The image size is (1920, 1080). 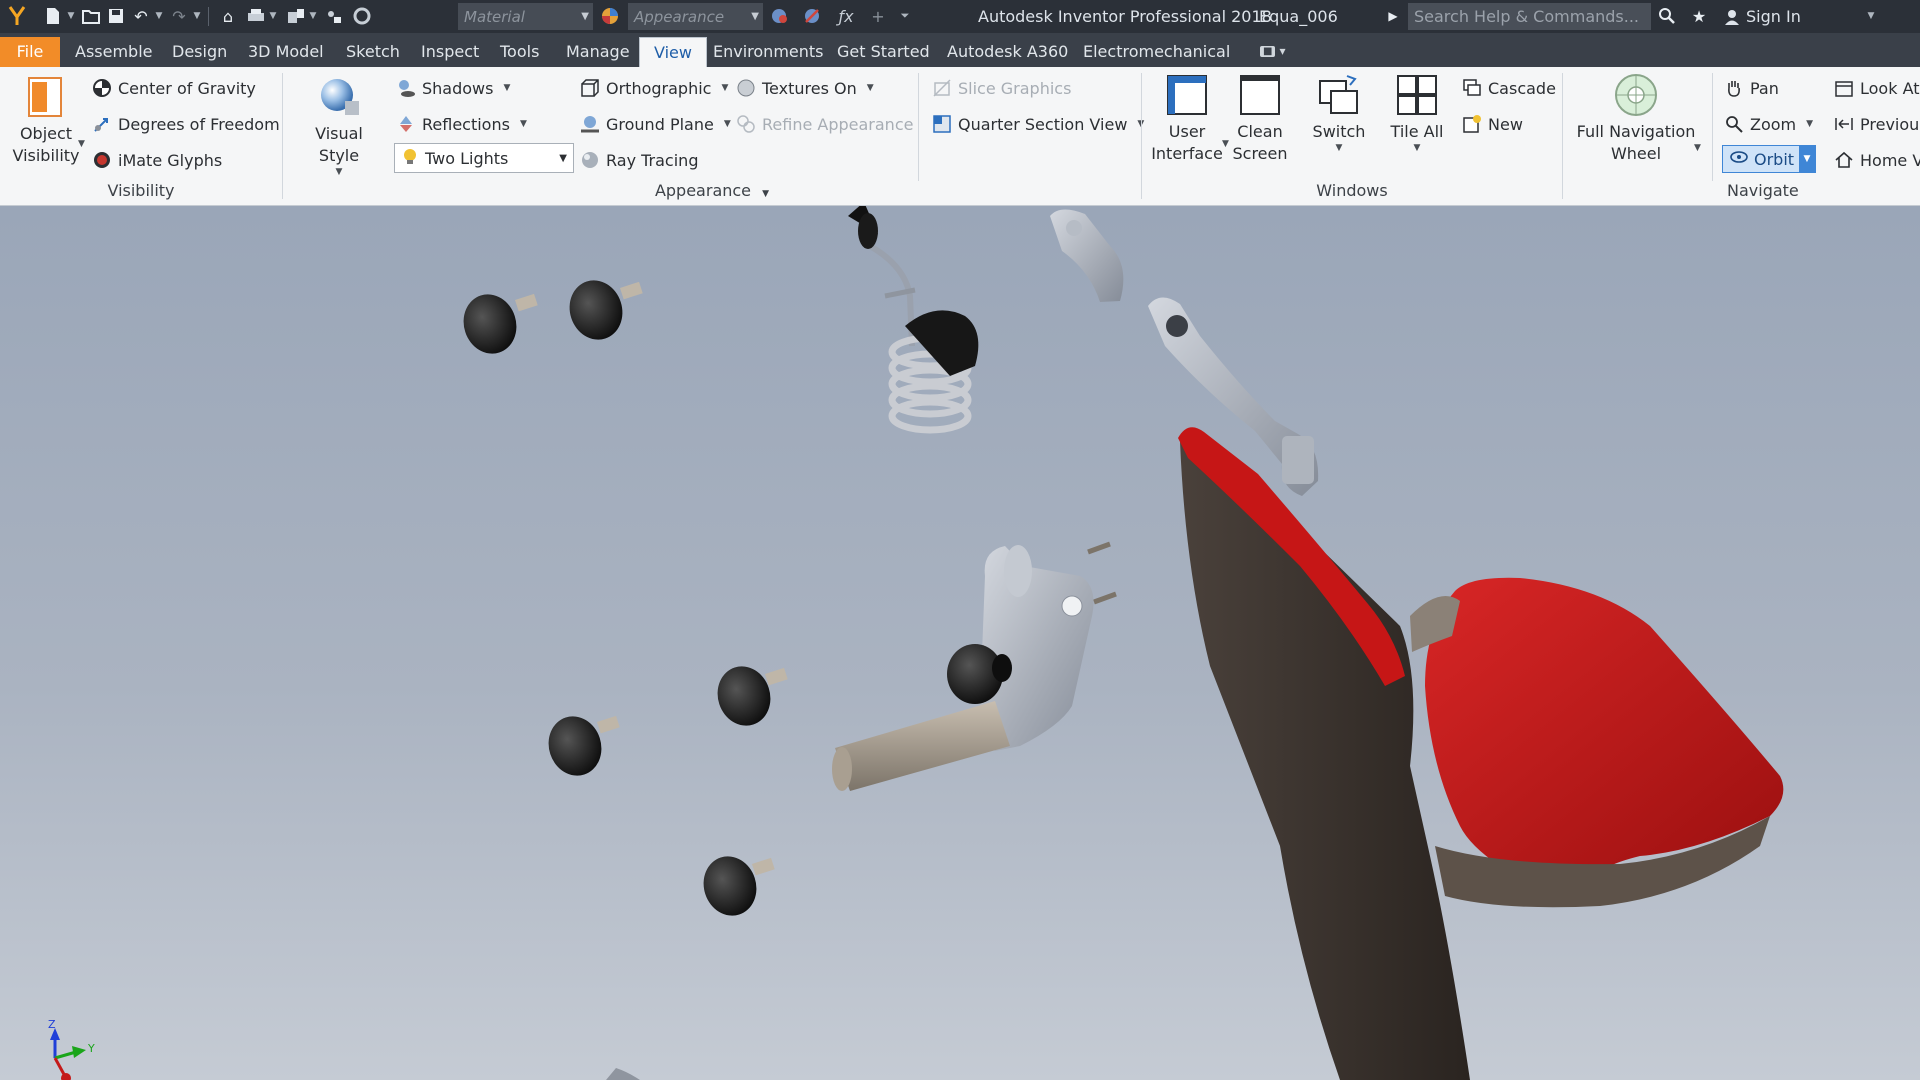 What do you see at coordinates (525, 16) in the screenshot?
I see `material-select: Material ▼` at bounding box center [525, 16].